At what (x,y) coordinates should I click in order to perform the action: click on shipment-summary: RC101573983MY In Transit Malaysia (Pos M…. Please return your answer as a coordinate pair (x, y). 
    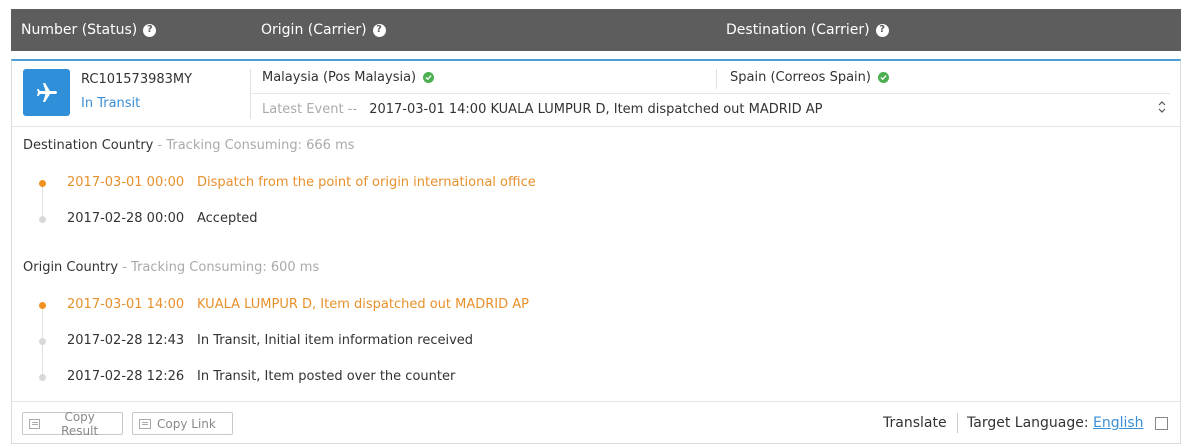
    Looking at the image, I should click on (596, 94).